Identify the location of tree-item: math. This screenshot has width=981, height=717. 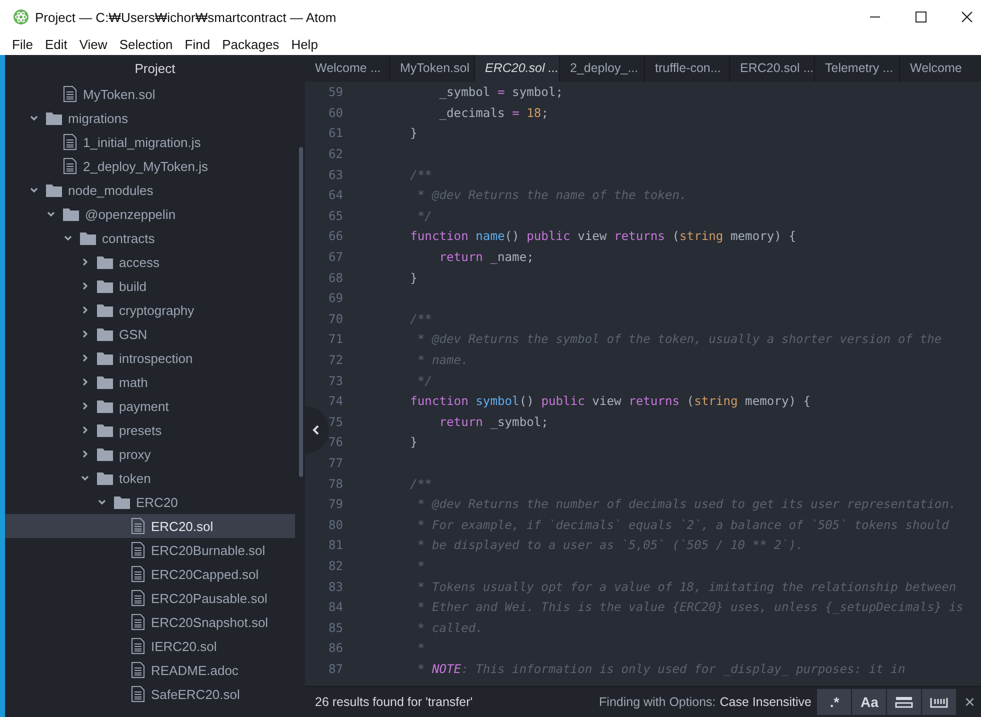
(150, 382).